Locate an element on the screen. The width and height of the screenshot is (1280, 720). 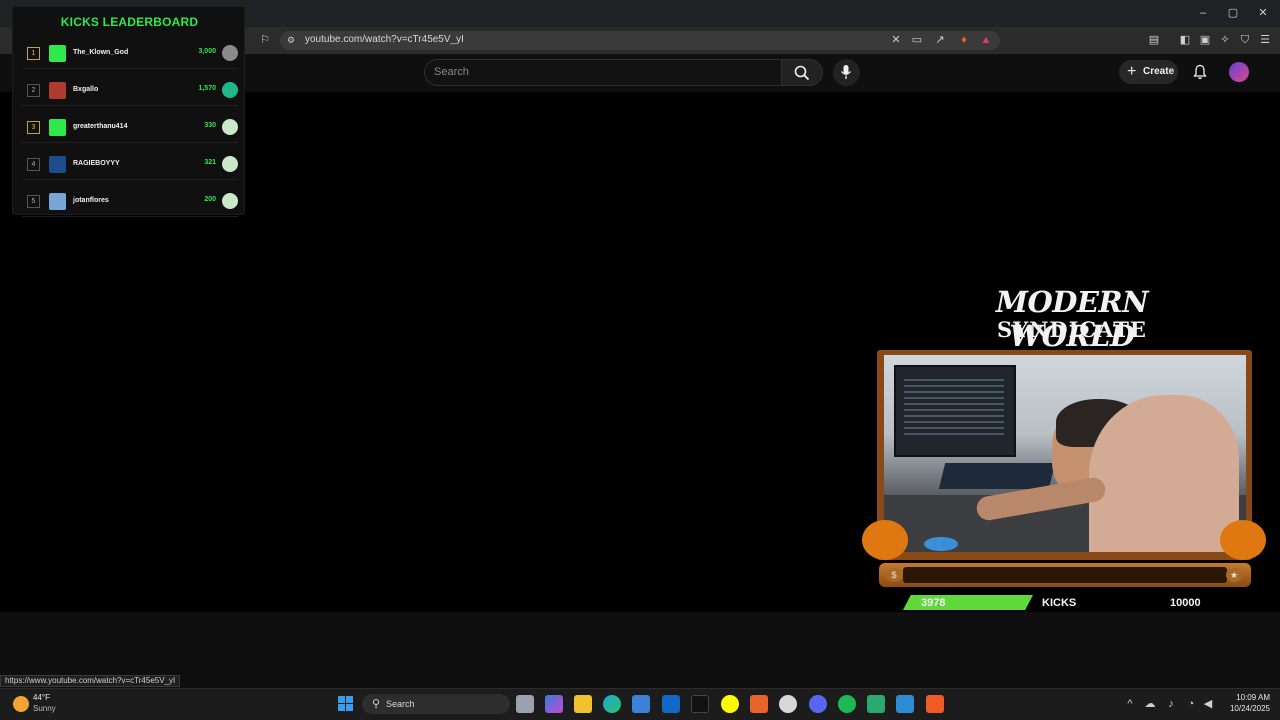
edge-icon is located at coordinates (612, 704).